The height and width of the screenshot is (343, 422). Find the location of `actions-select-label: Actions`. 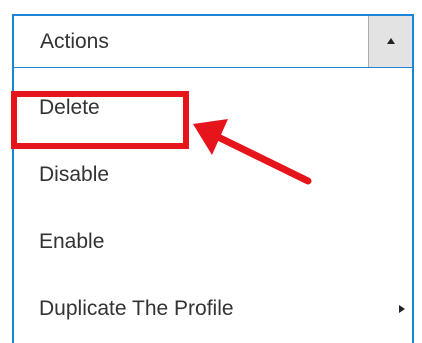

actions-select-label: Actions is located at coordinates (74, 41).